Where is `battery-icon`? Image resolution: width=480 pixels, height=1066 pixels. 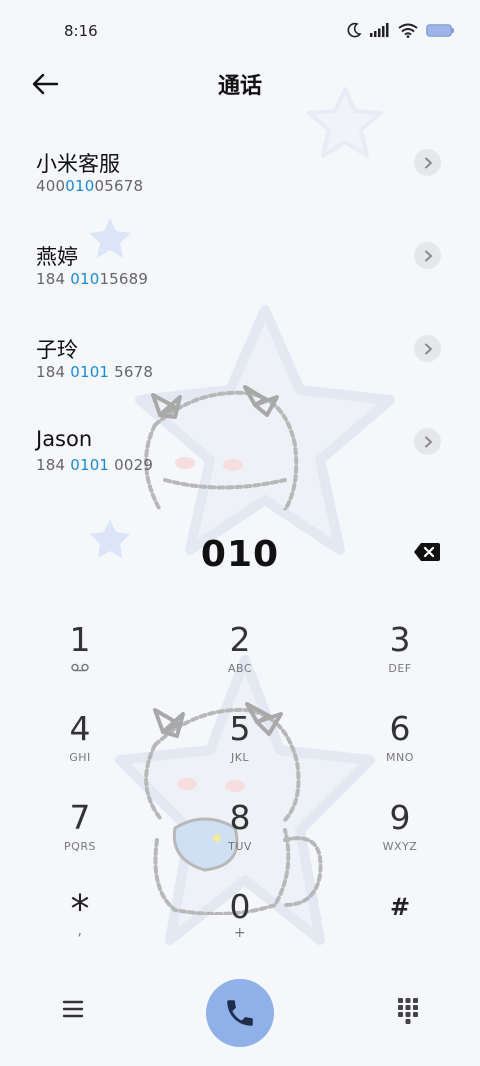
battery-icon is located at coordinates (440, 30).